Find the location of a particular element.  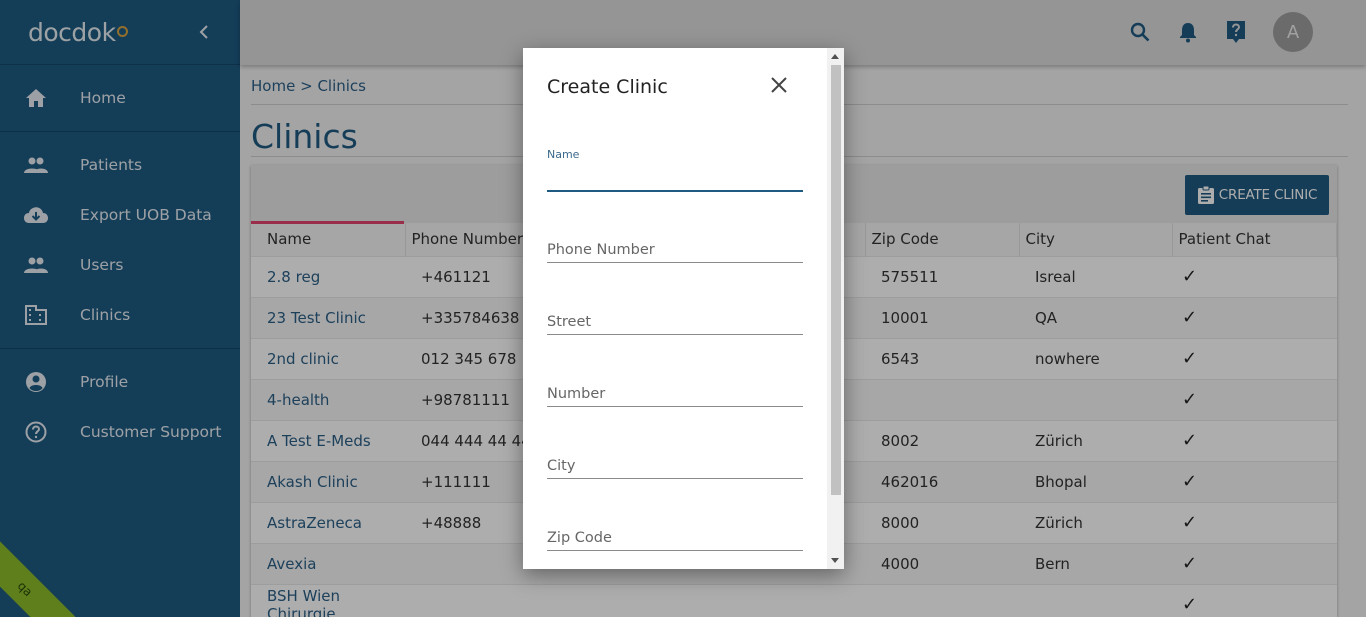

phone-number-field is located at coordinates (675, 250).